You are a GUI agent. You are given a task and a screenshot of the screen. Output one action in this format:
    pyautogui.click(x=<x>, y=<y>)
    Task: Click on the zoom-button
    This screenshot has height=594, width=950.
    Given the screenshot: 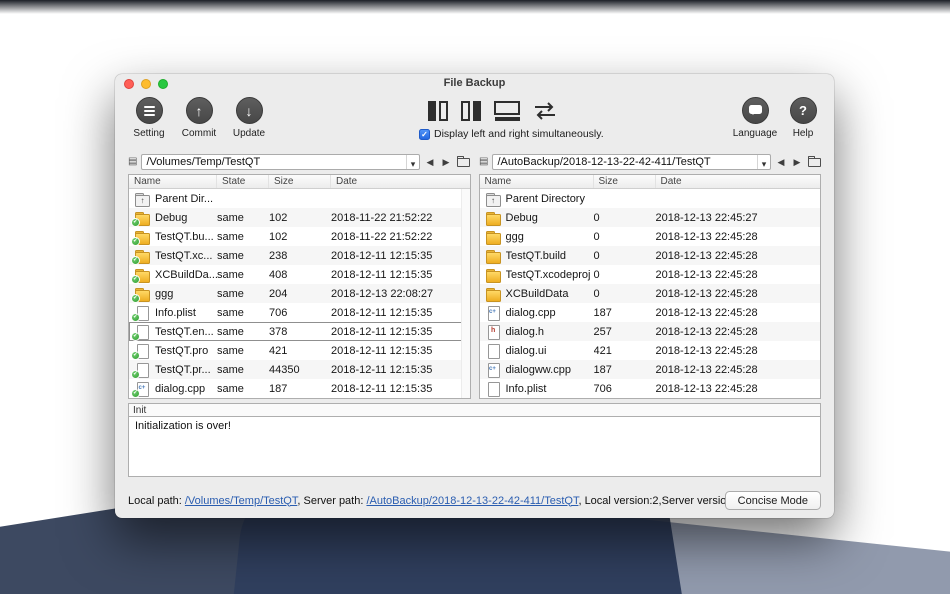 What is the action you would take?
    pyautogui.click(x=163, y=84)
    